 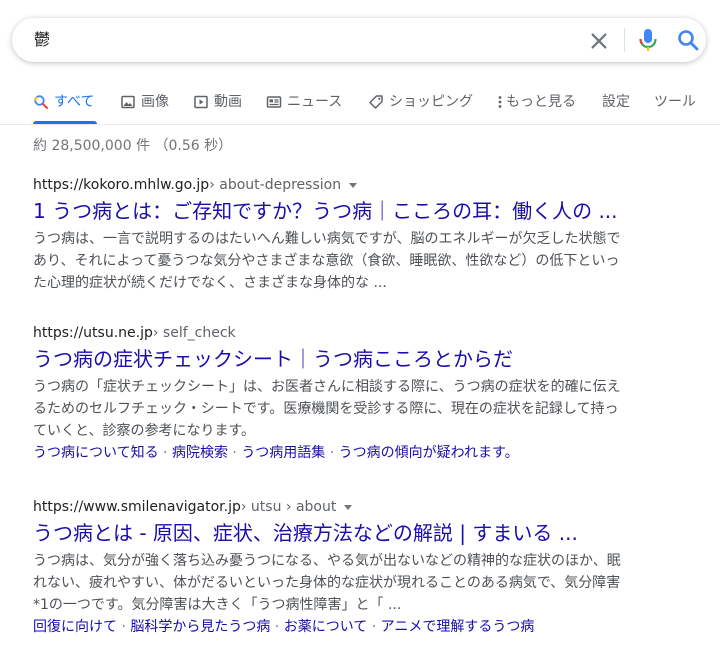 What do you see at coordinates (333, 333) in the screenshot?
I see `result-url: https://utsu.ne.jp › self_check` at bounding box center [333, 333].